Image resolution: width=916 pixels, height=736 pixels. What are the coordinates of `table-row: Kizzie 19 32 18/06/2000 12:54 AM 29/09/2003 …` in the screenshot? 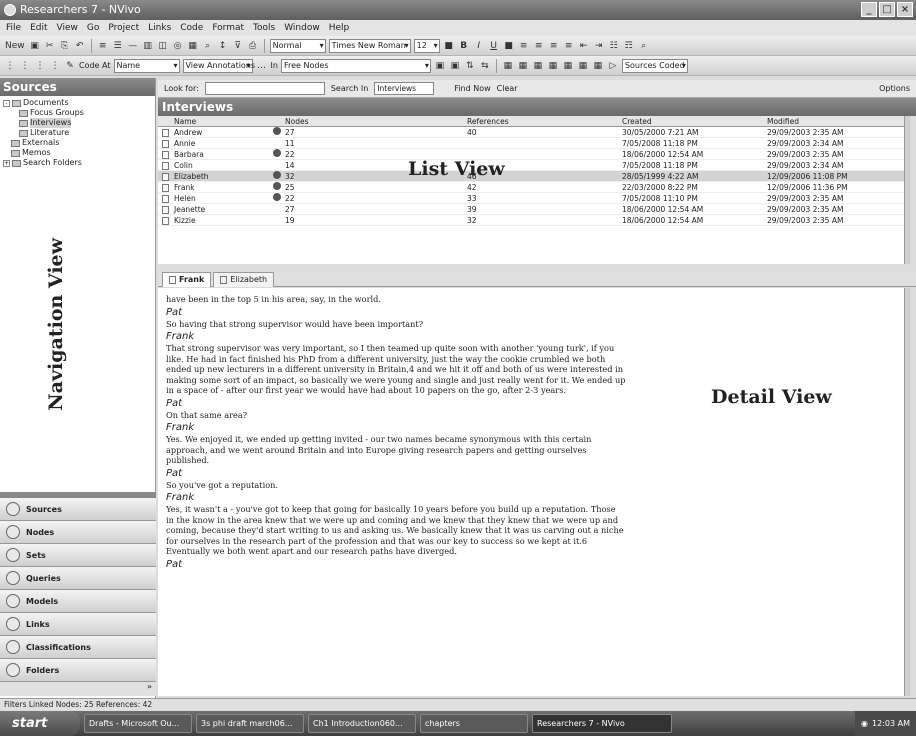 It's located at (534, 220).